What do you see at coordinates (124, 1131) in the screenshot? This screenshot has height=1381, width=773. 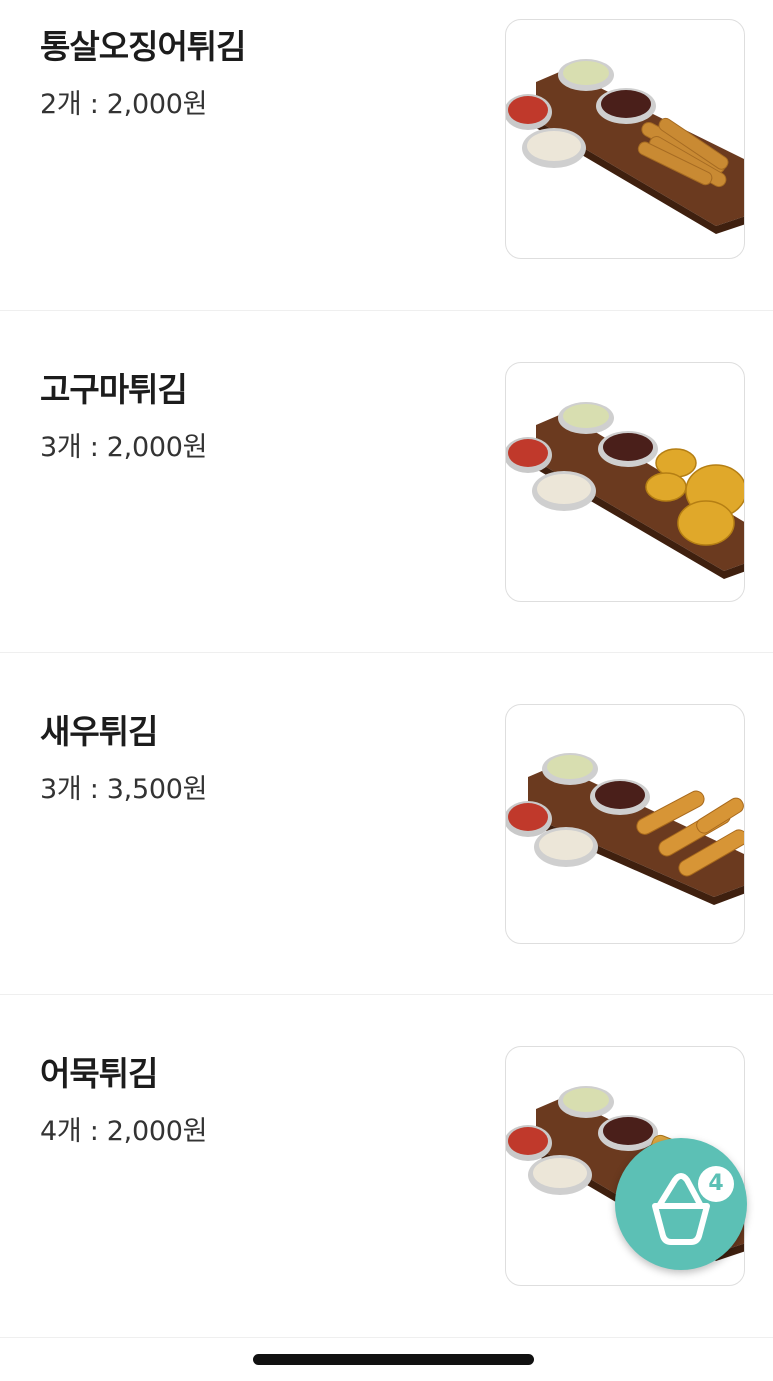 I see `menu-item-price: 4개 : 2,000원` at bounding box center [124, 1131].